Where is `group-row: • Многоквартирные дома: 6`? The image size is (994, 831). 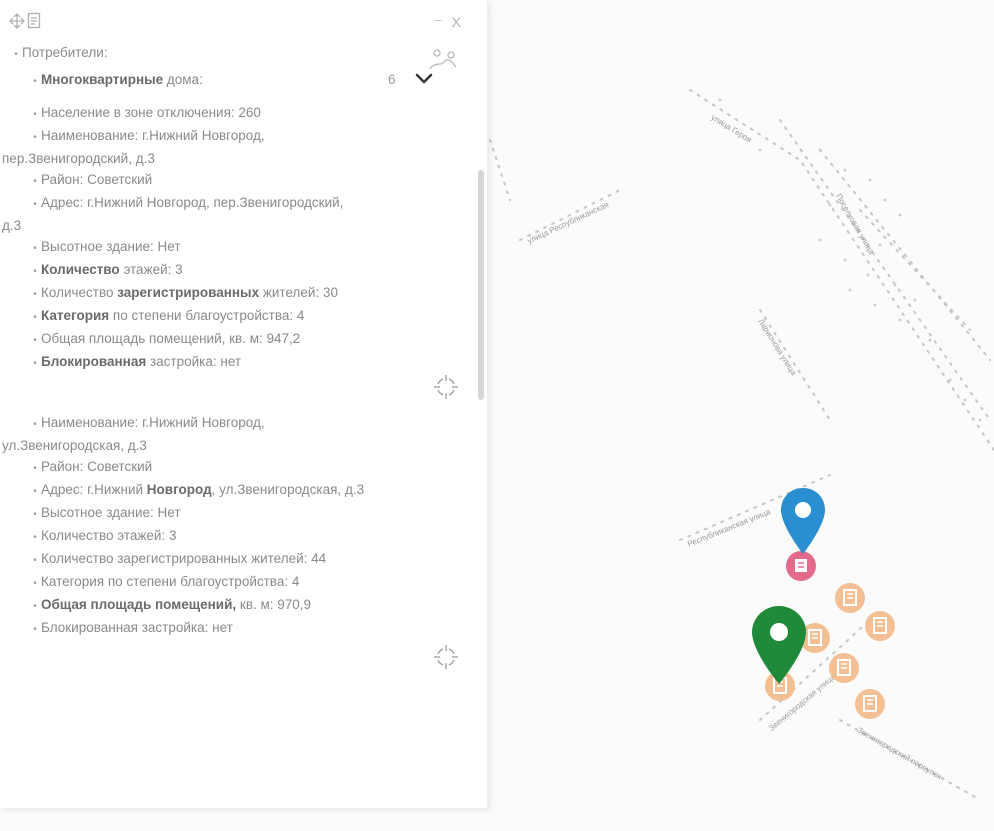
group-row: • Многоквартирные дома: 6 is located at coordinates (236, 80).